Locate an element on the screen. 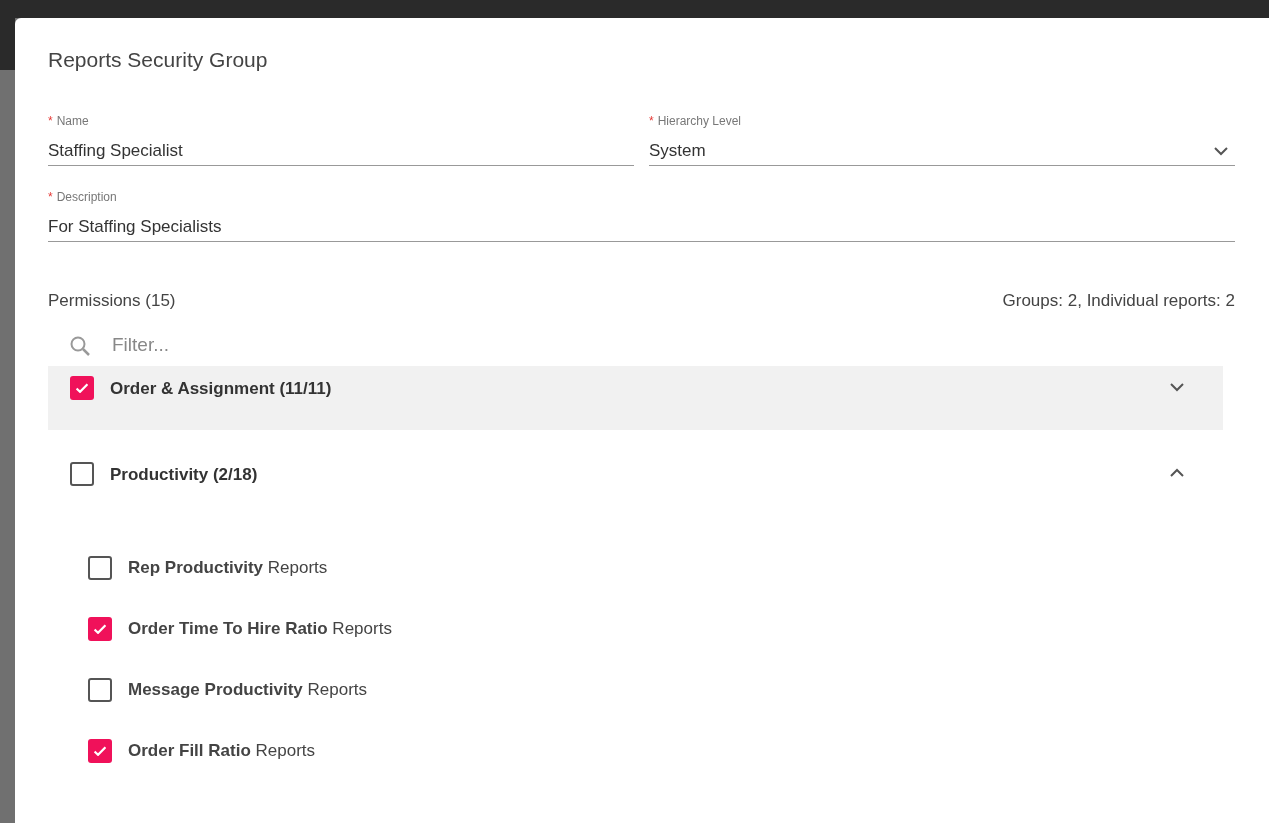 This screenshot has height=823, width=1269. field-label: Name is located at coordinates (72, 121).